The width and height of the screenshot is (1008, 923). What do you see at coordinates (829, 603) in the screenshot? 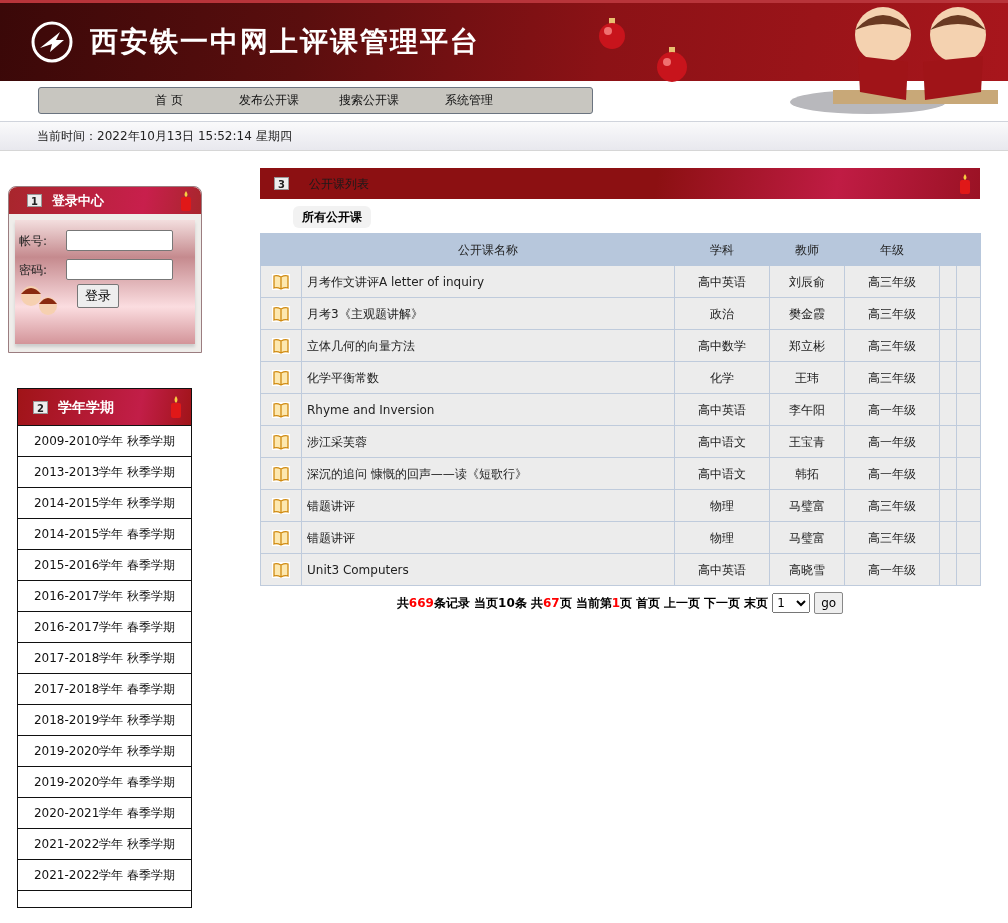
I see `go-button: go` at bounding box center [829, 603].